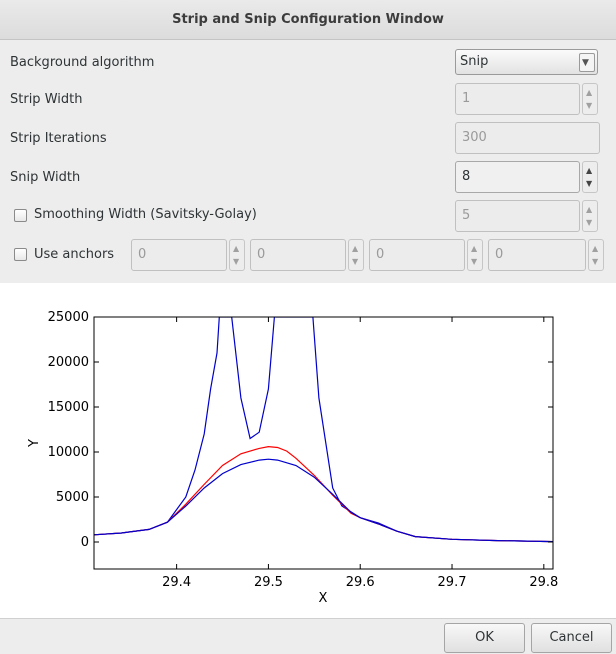  What do you see at coordinates (308, 20) in the screenshot?
I see `window-title: Strip and Snip Configuration Window` at bounding box center [308, 20].